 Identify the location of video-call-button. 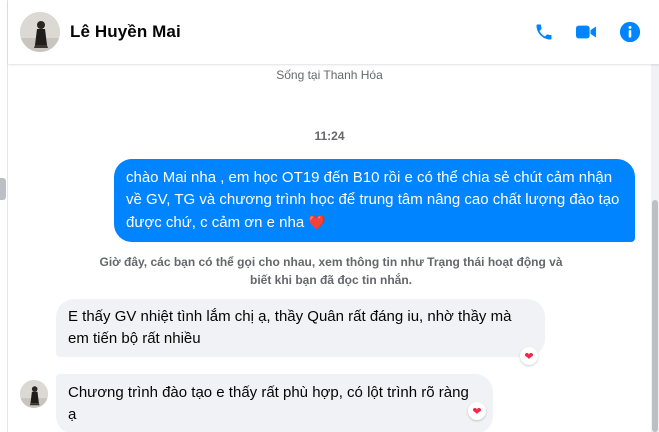
(586, 32).